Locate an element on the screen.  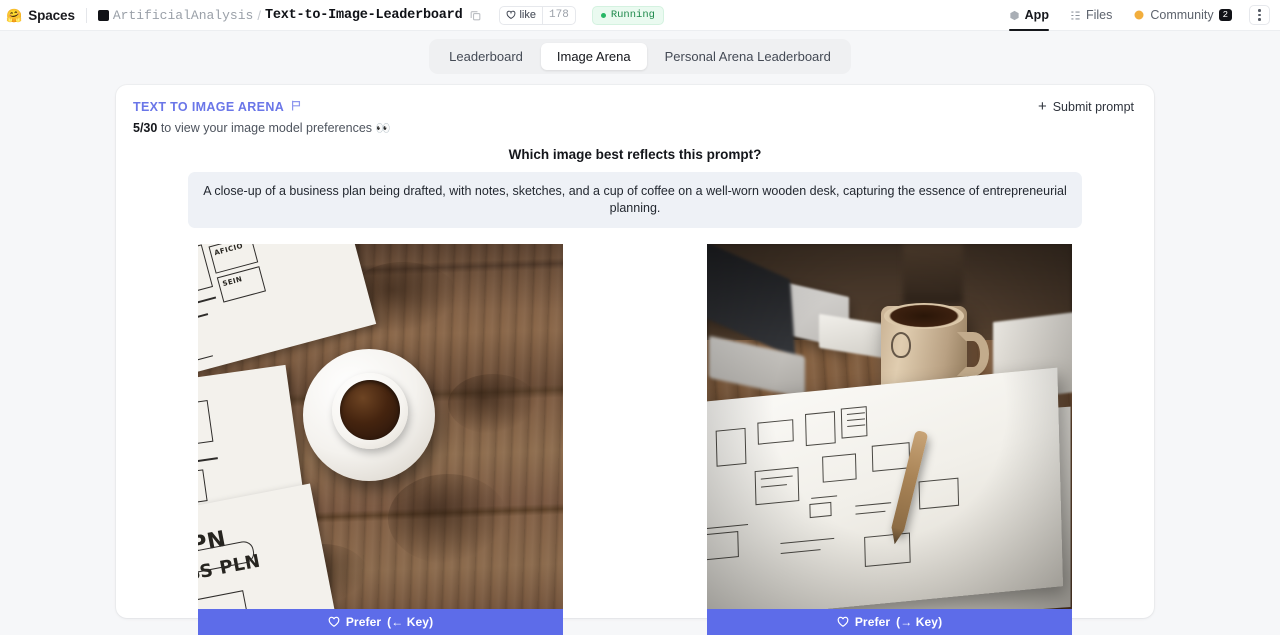
prefer-left-label: Prefer is located at coordinates (363, 621).